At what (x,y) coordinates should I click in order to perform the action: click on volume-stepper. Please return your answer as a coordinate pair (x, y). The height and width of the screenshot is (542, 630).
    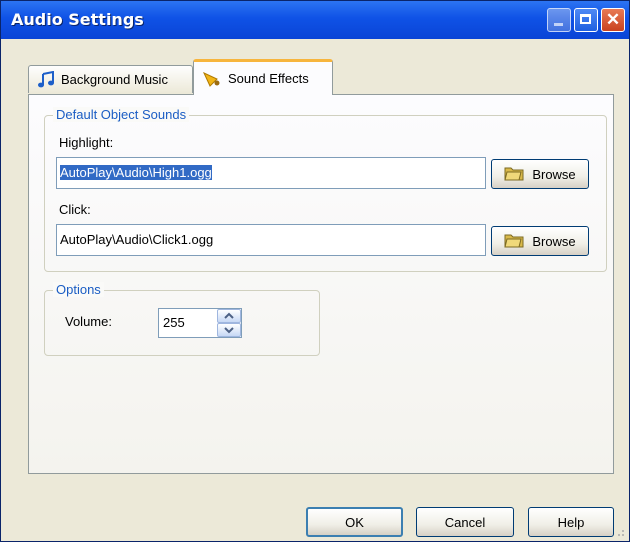
    Looking at the image, I should click on (229, 323).